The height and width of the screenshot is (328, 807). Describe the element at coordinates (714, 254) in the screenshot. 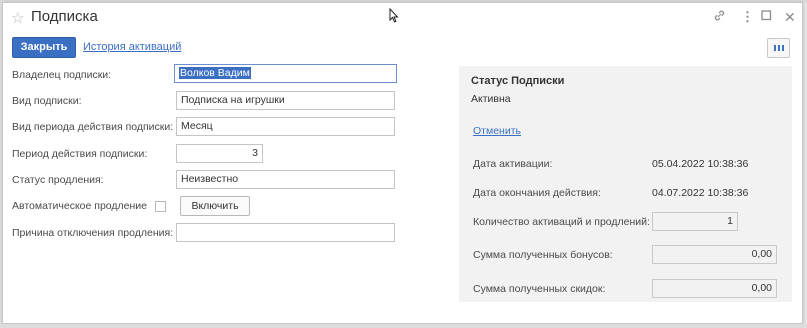

I see `bonuses-sum-field: 0,00` at that location.